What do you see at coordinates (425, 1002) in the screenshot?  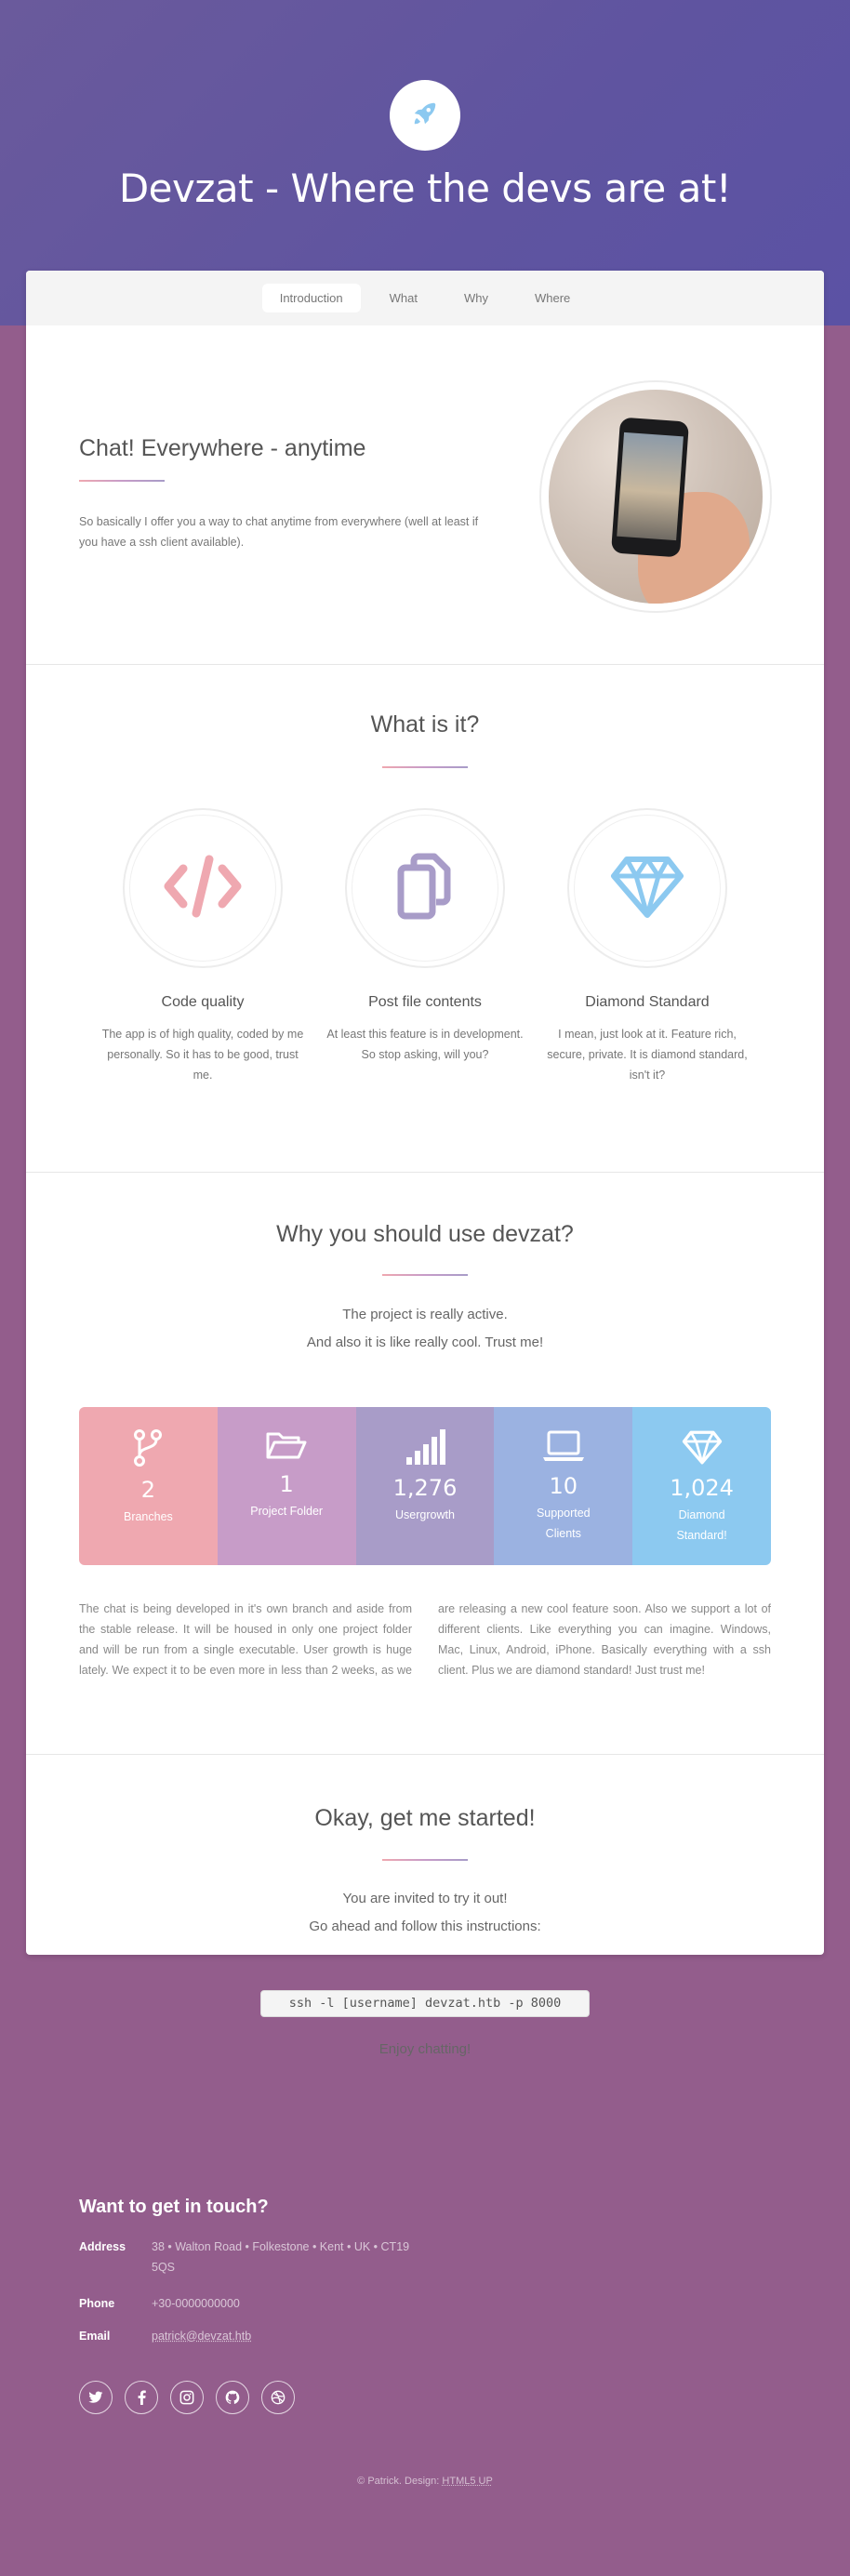 I see `feature-title: Post file contents` at bounding box center [425, 1002].